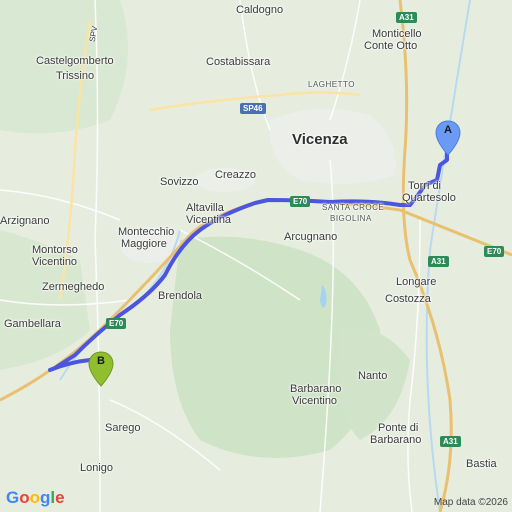 The image size is (512, 512). I want to click on map-attribution: Map data ©2026, so click(471, 502).